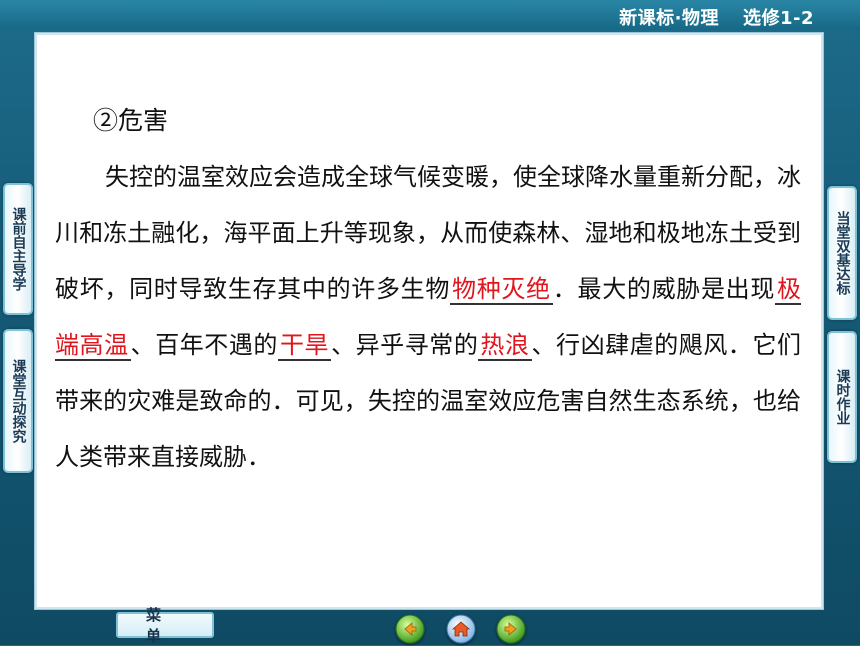 The image size is (860, 646). What do you see at coordinates (204, 345) in the screenshot?
I see `body-text: 、百年不遇的` at bounding box center [204, 345].